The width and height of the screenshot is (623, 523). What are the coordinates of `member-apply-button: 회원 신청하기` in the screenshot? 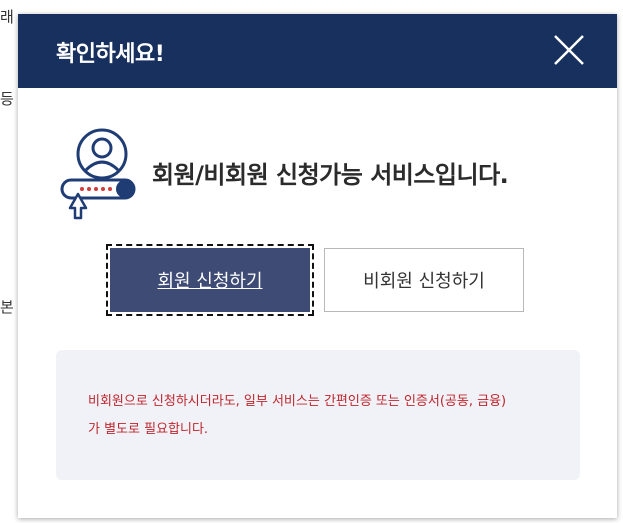 It's located at (210, 280).